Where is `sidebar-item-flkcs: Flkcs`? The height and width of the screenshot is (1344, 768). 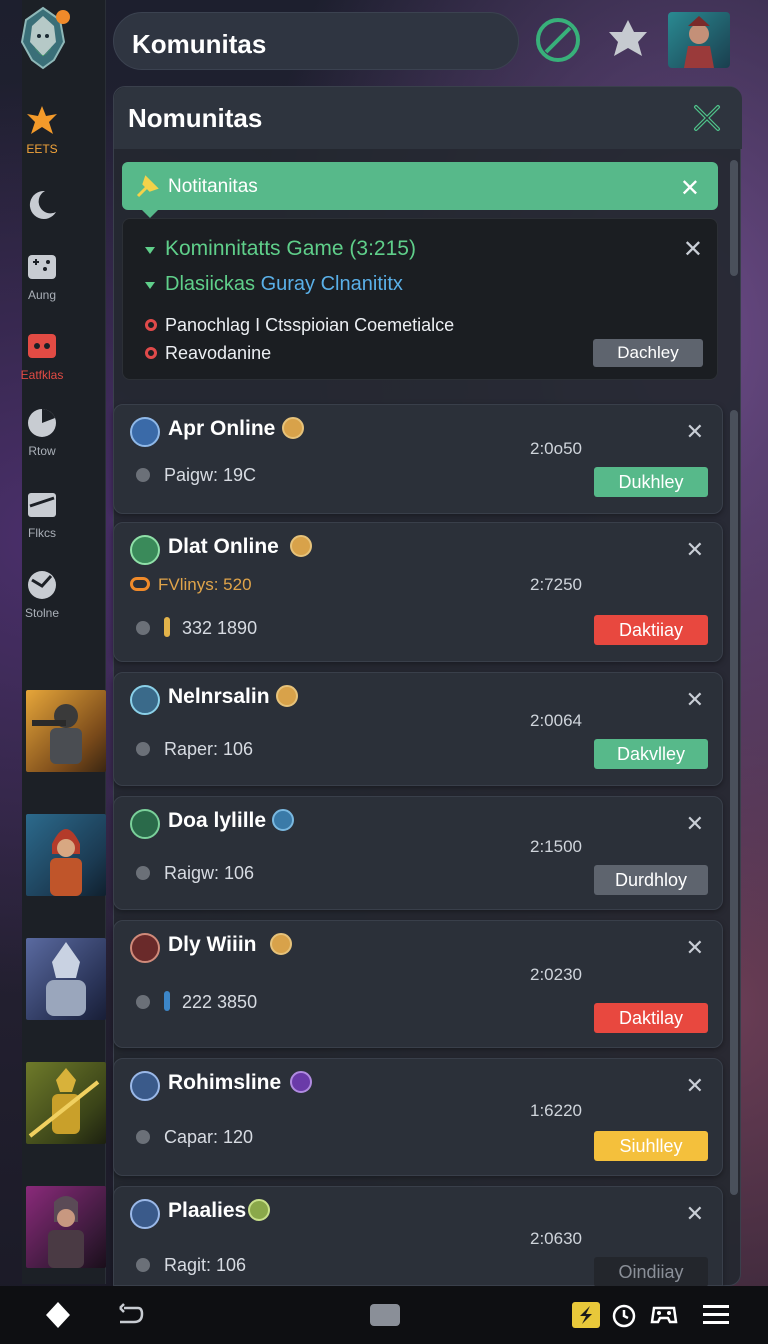
sidebar-item-flkcs: Flkcs is located at coordinates (42, 514).